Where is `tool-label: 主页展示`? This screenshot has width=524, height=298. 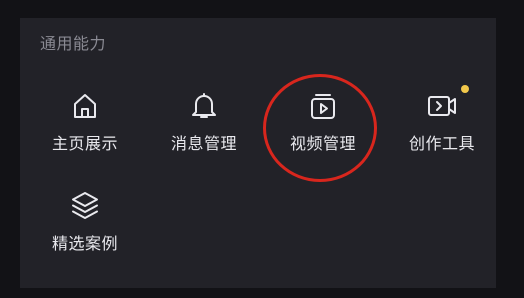
tool-label: 主页展示 is located at coordinates (84, 143).